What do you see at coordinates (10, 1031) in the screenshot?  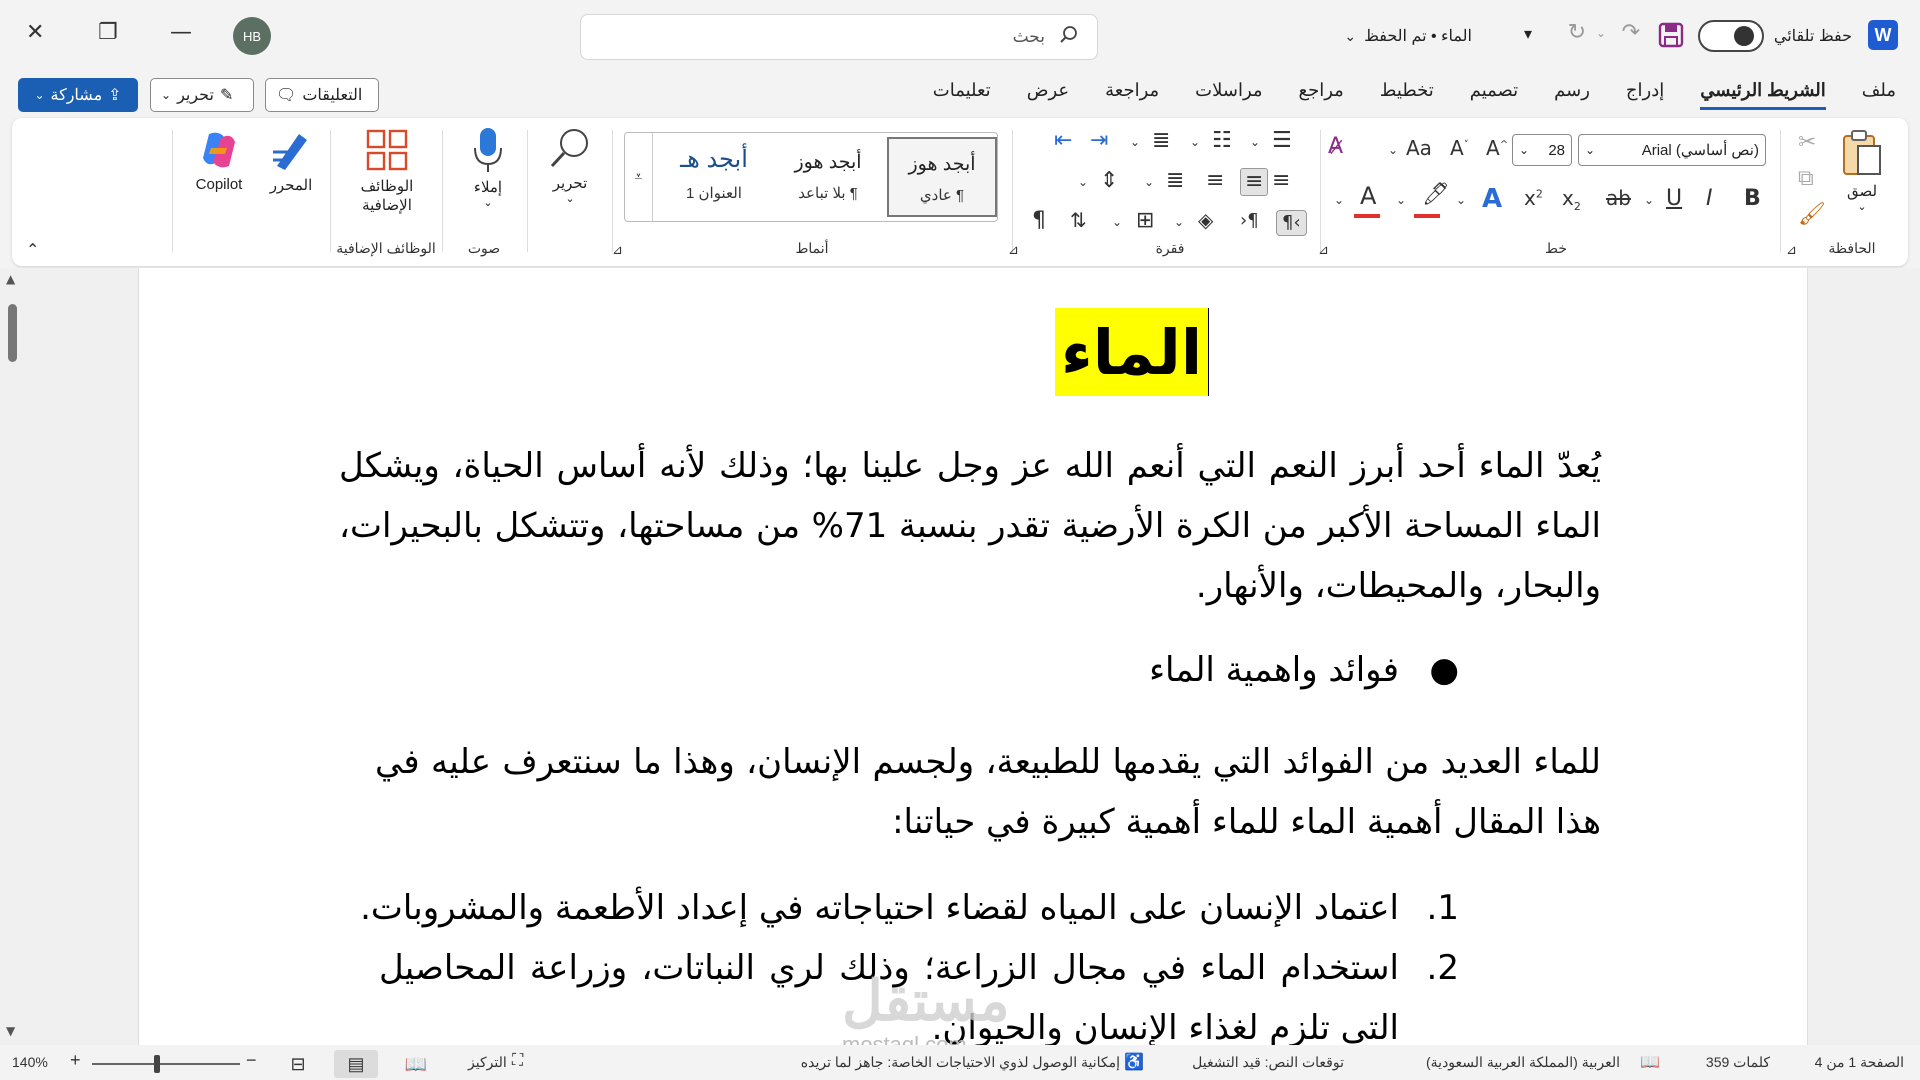 I see `scroll-down-icon: ▼` at bounding box center [10, 1031].